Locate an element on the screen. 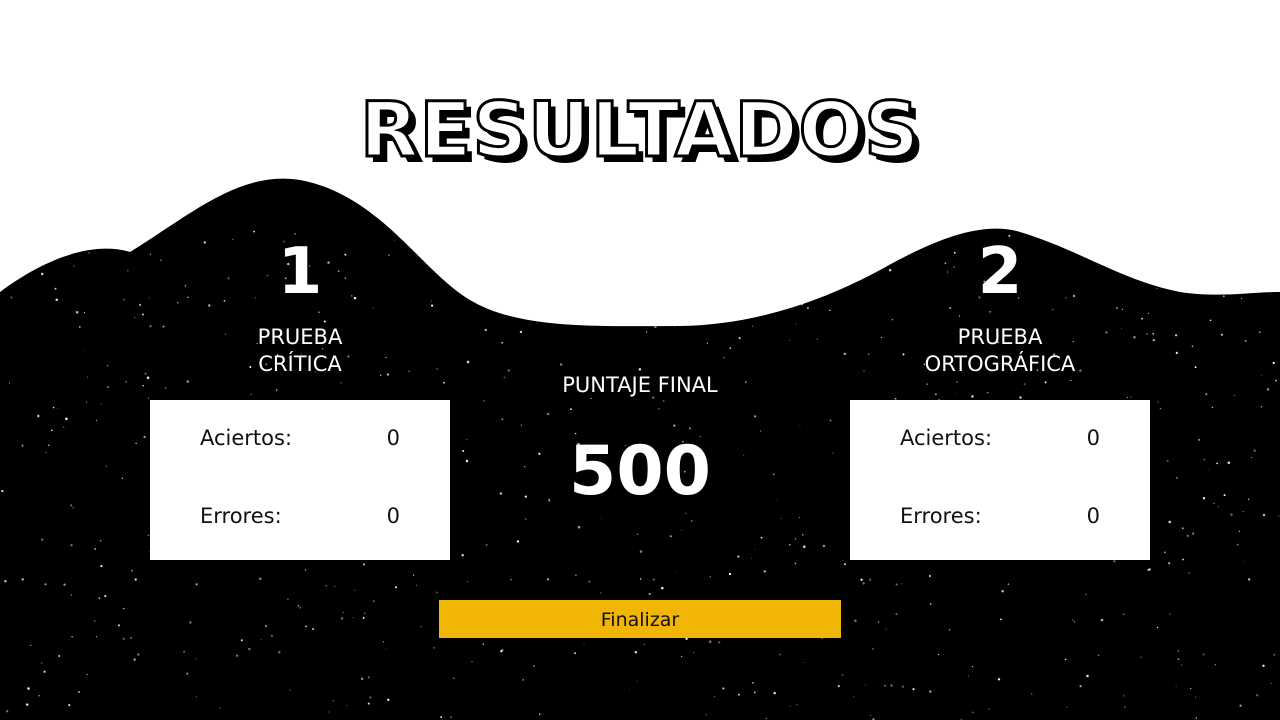  final-score-label: PUNTAJE FINAL is located at coordinates (640, 385).